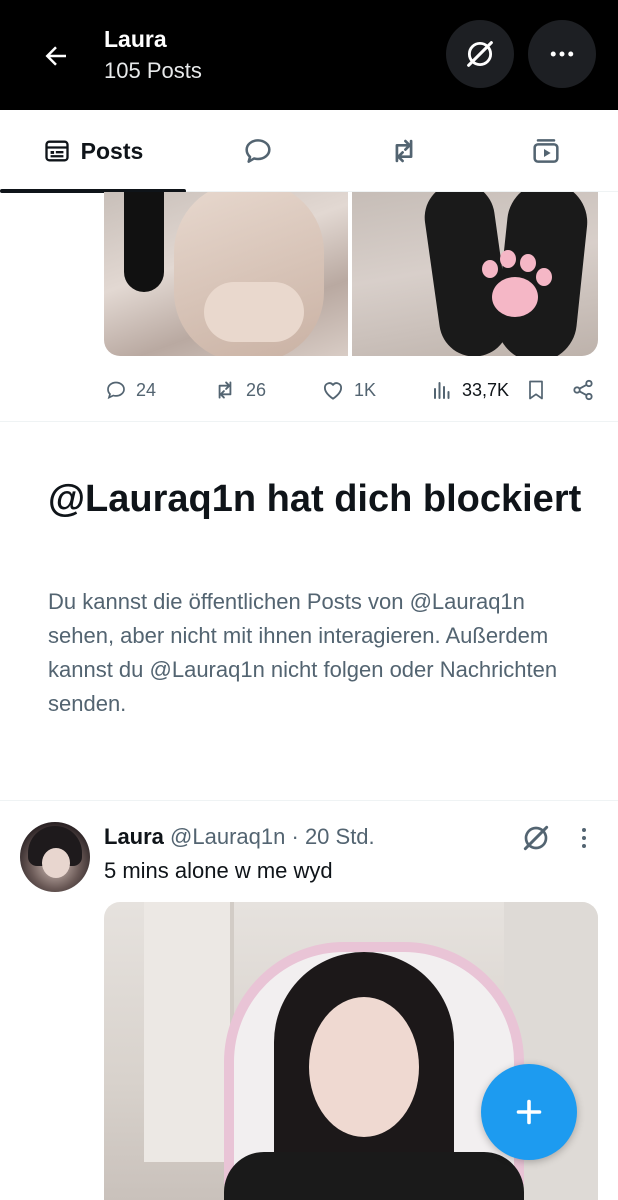 The height and width of the screenshot is (1200, 618). Describe the element at coordinates (112, 150) in the screenshot. I see `tab-posts-label: Posts` at that location.